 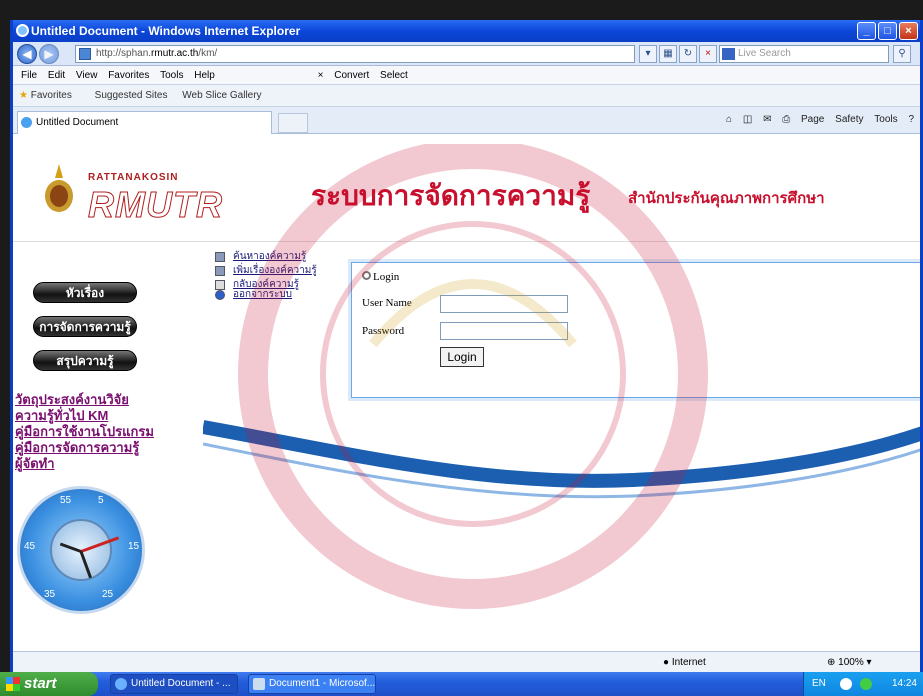 What do you see at coordinates (77, 122) in the screenshot?
I see `tab-title: Untitled Document` at bounding box center [77, 122].